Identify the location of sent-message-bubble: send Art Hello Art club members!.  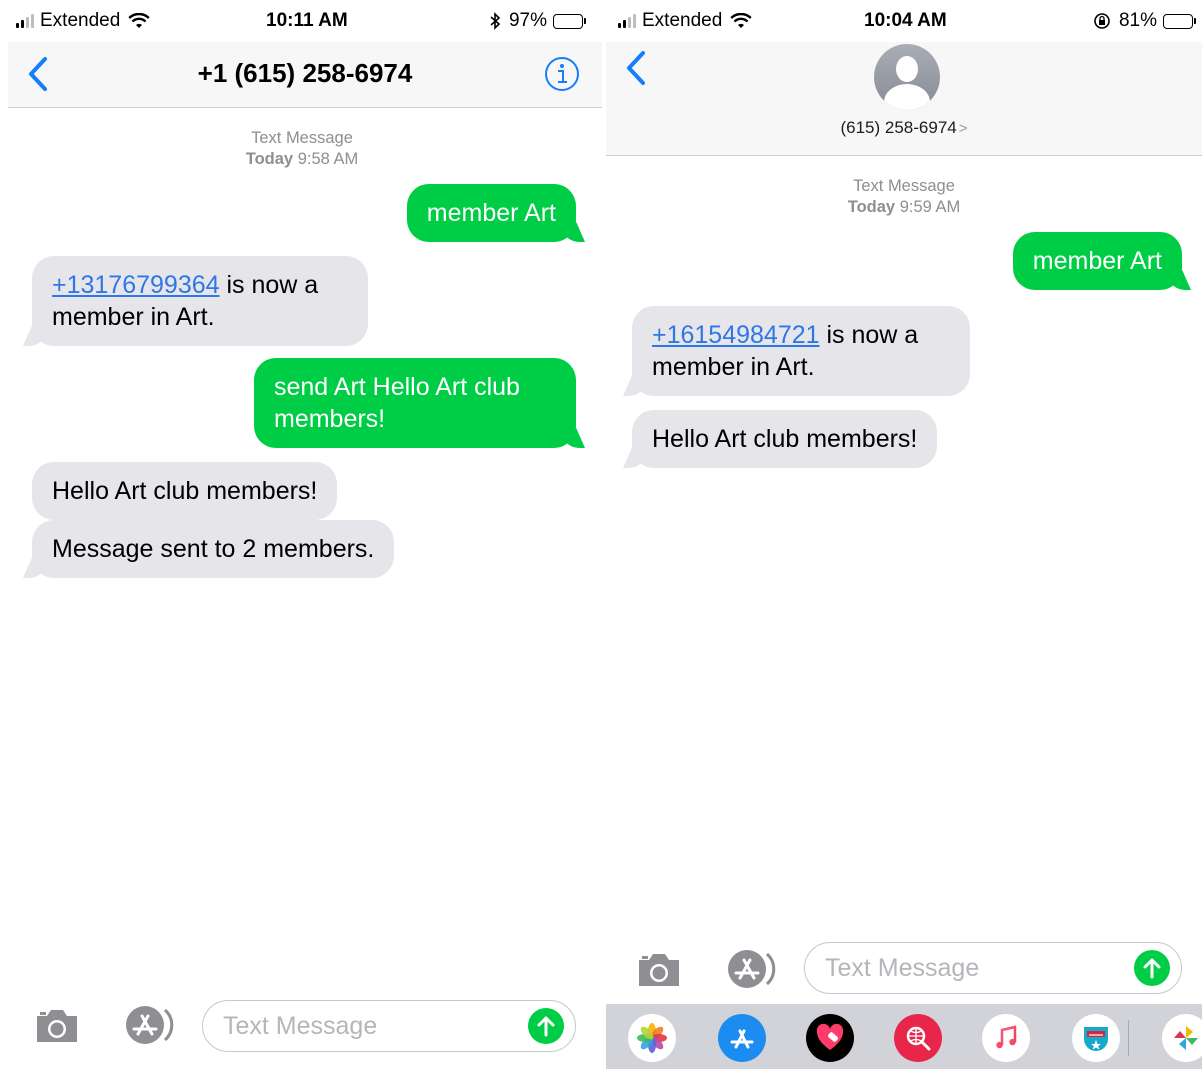
(415, 403).